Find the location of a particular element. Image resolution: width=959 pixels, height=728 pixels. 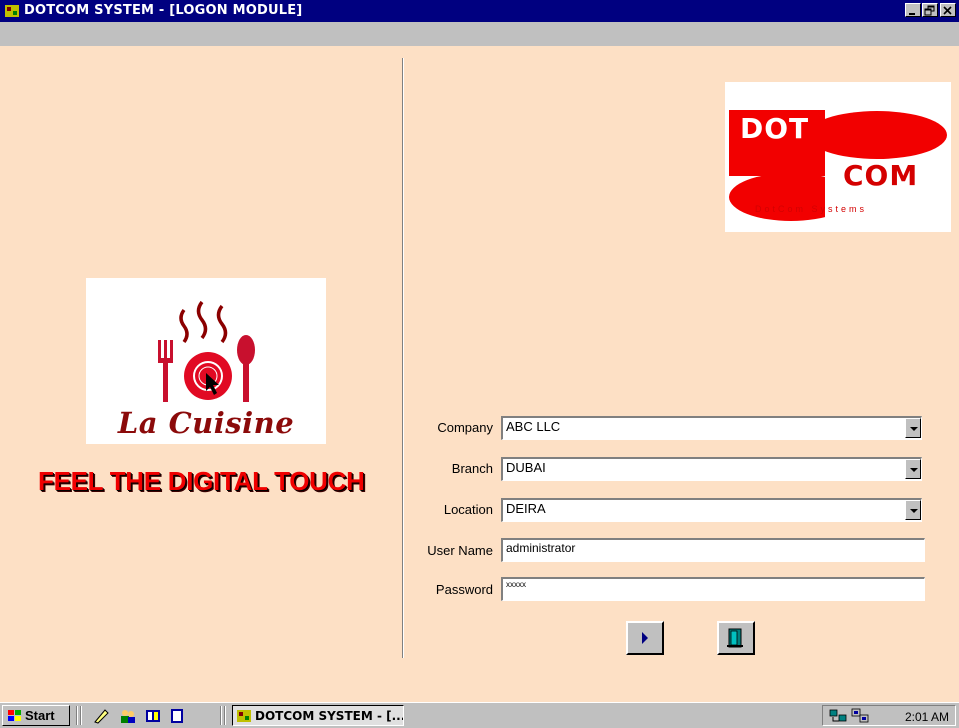

location-value: DEIRA is located at coordinates (526, 508).